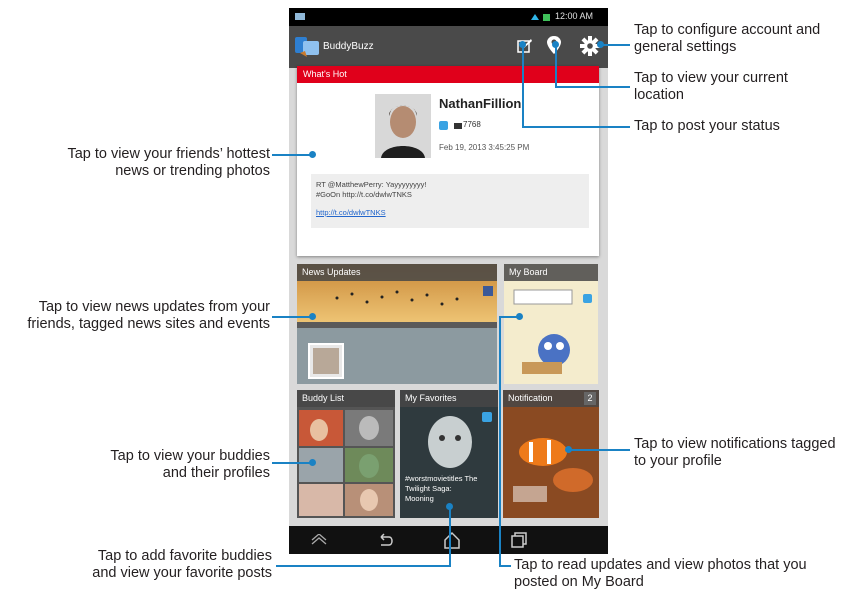 The height and width of the screenshot is (593, 860). I want to click on annotation-buddies-line1: Tap to view your buddies, so click(190, 456).